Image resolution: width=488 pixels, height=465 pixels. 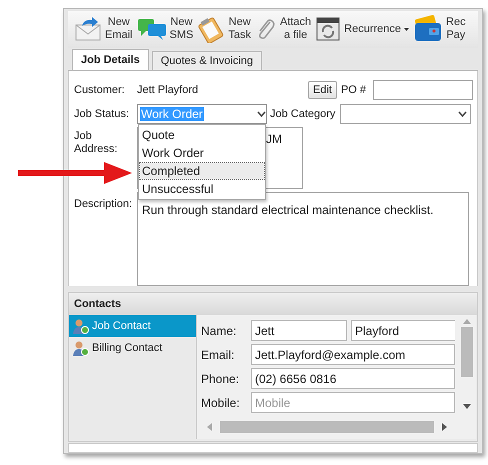 I want to click on scroll-left-icon, so click(x=209, y=427).